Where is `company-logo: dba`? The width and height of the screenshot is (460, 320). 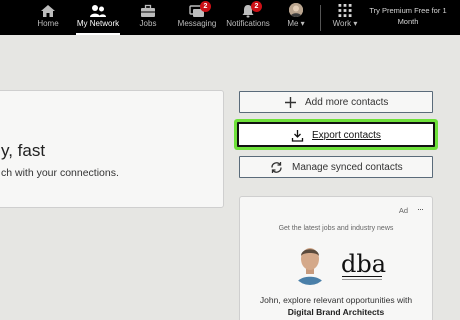
company-logo: dba is located at coordinates (363, 265).